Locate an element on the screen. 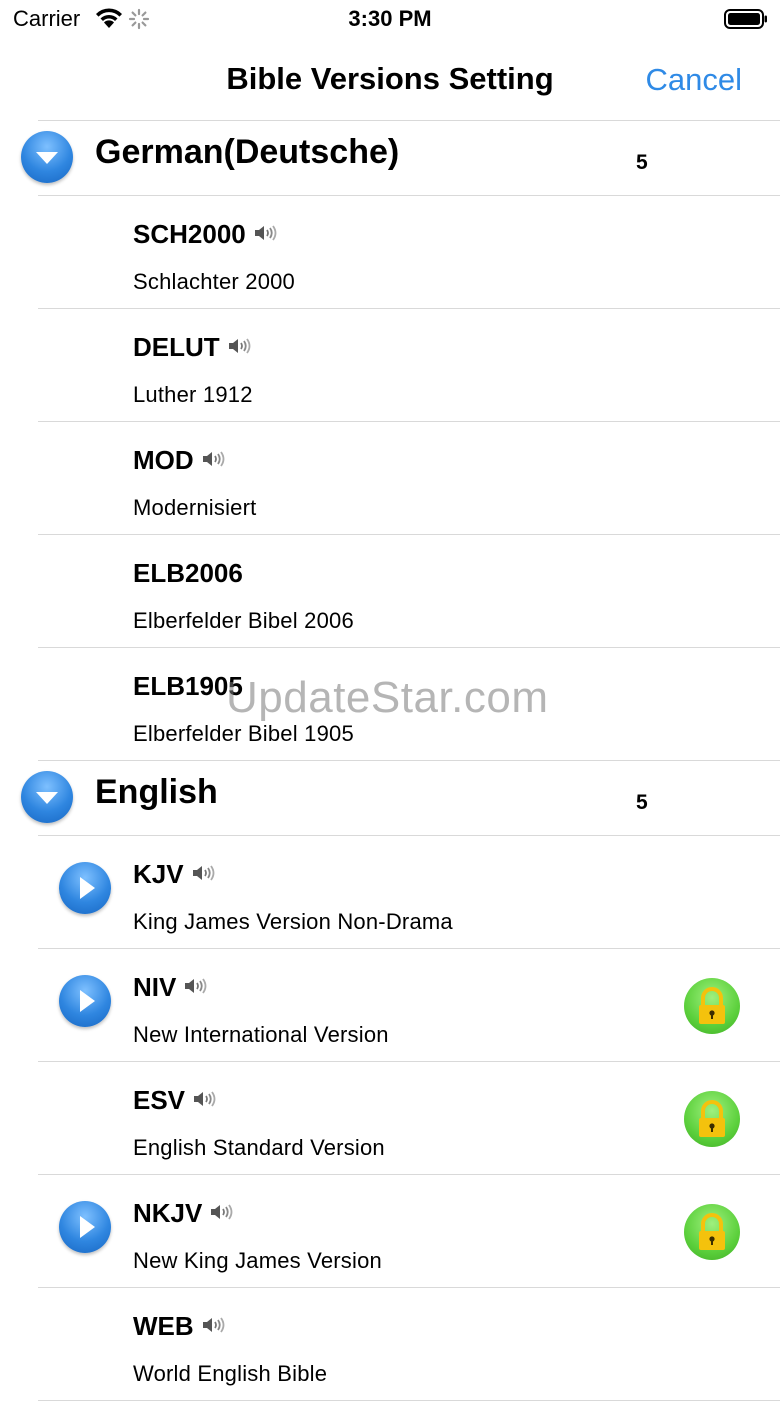 Image resolution: width=780 pixels, height=1401 pixels. version-code-label: NKJV is located at coordinates (168, 1213).